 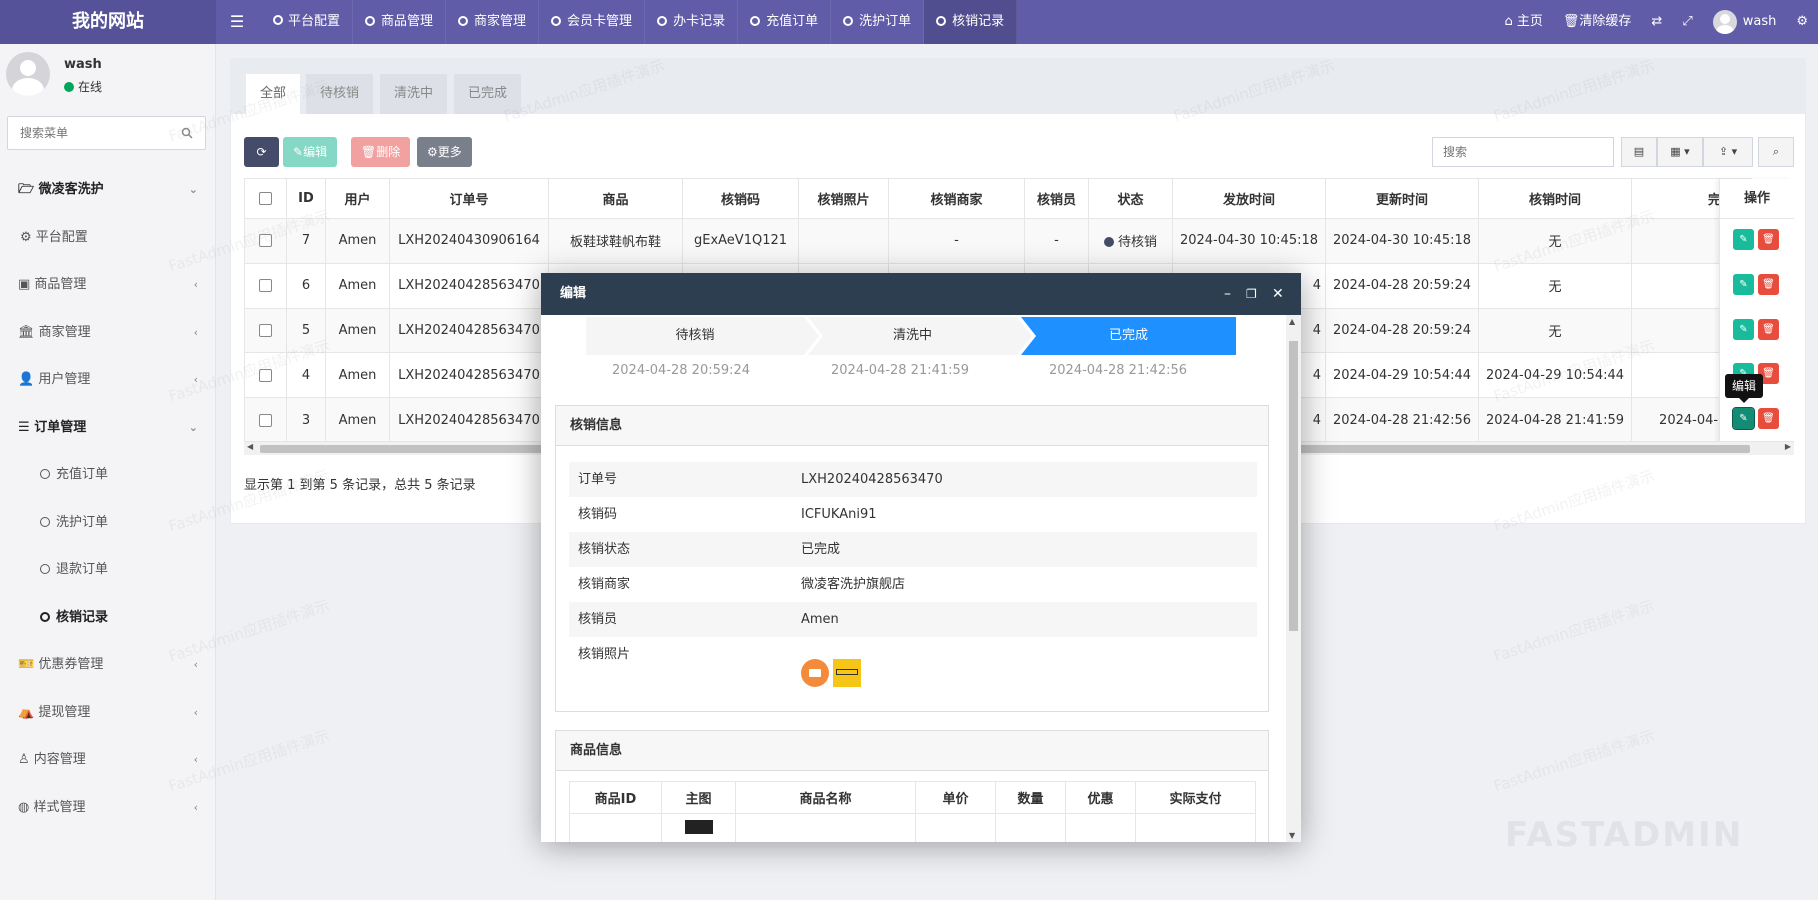 I want to click on site-logo: 我的网站, so click(x=108, y=22).